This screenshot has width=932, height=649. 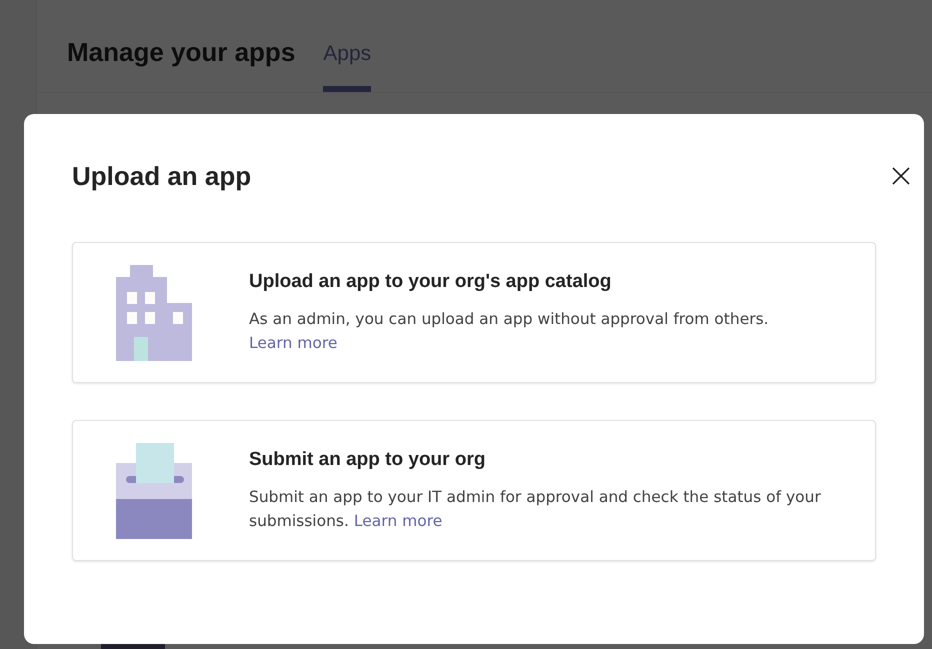 What do you see at coordinates (162, 176) in the screenshot?
I see `dialog-title: Upload an app` at bounding box center [162, 176].